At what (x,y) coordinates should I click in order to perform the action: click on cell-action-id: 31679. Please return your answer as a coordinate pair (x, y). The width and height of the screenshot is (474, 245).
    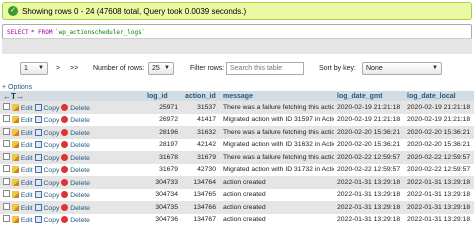
    Looking at the image, I should click on (201, 157).